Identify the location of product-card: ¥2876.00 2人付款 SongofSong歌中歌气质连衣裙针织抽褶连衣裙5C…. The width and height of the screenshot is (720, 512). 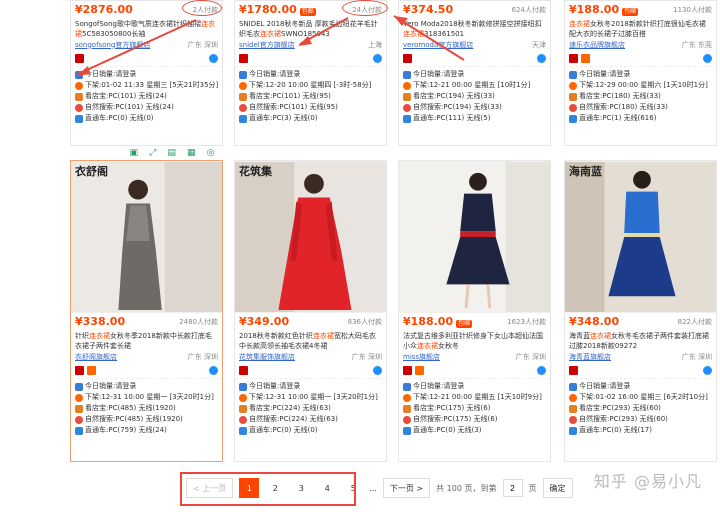
(146, 73).